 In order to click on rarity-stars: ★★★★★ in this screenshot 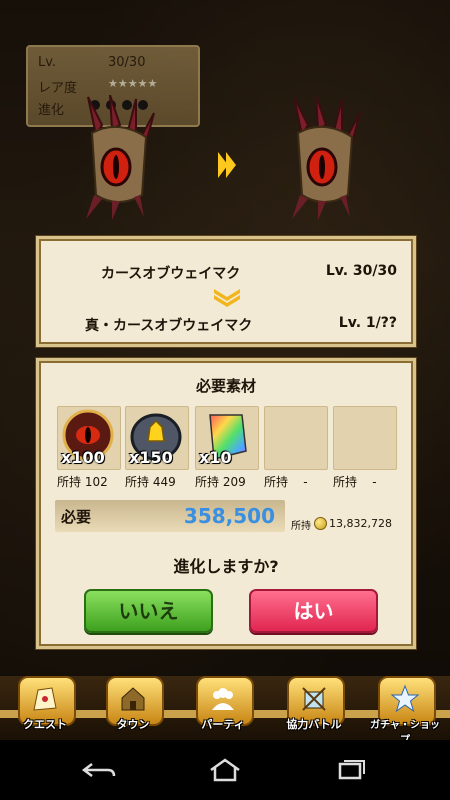, I will do `click(133, 83)`.